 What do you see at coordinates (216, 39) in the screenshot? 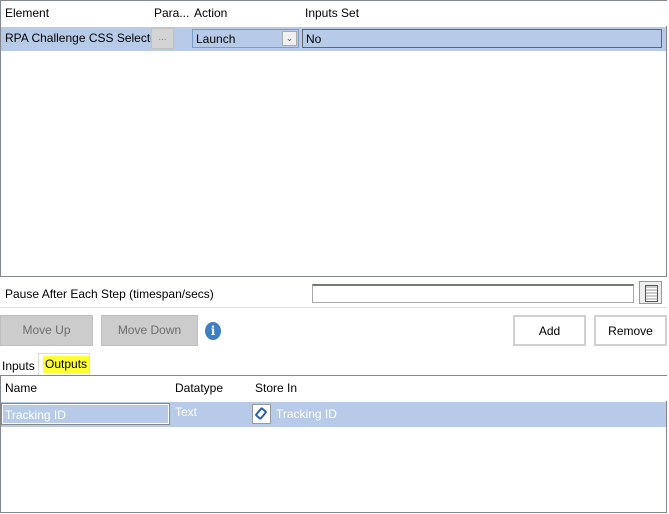
I see `action-value: Launch` at bounding box center [216, 39].